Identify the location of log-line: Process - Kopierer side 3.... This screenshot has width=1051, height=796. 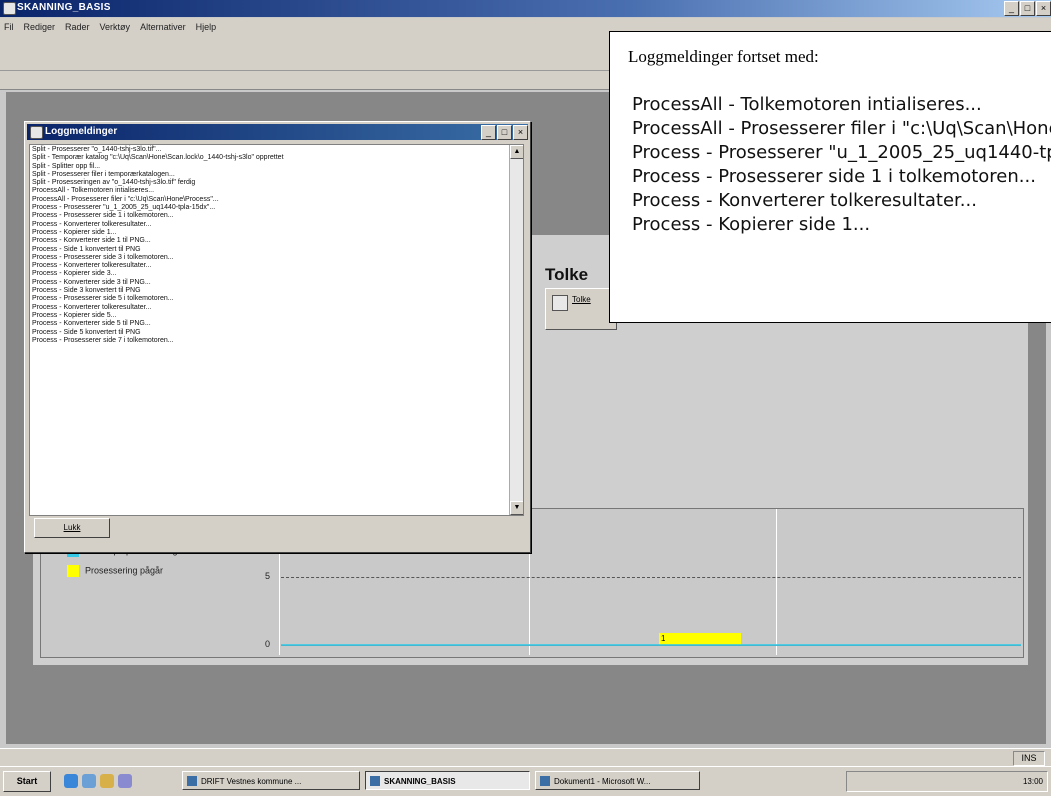
(74, 274).